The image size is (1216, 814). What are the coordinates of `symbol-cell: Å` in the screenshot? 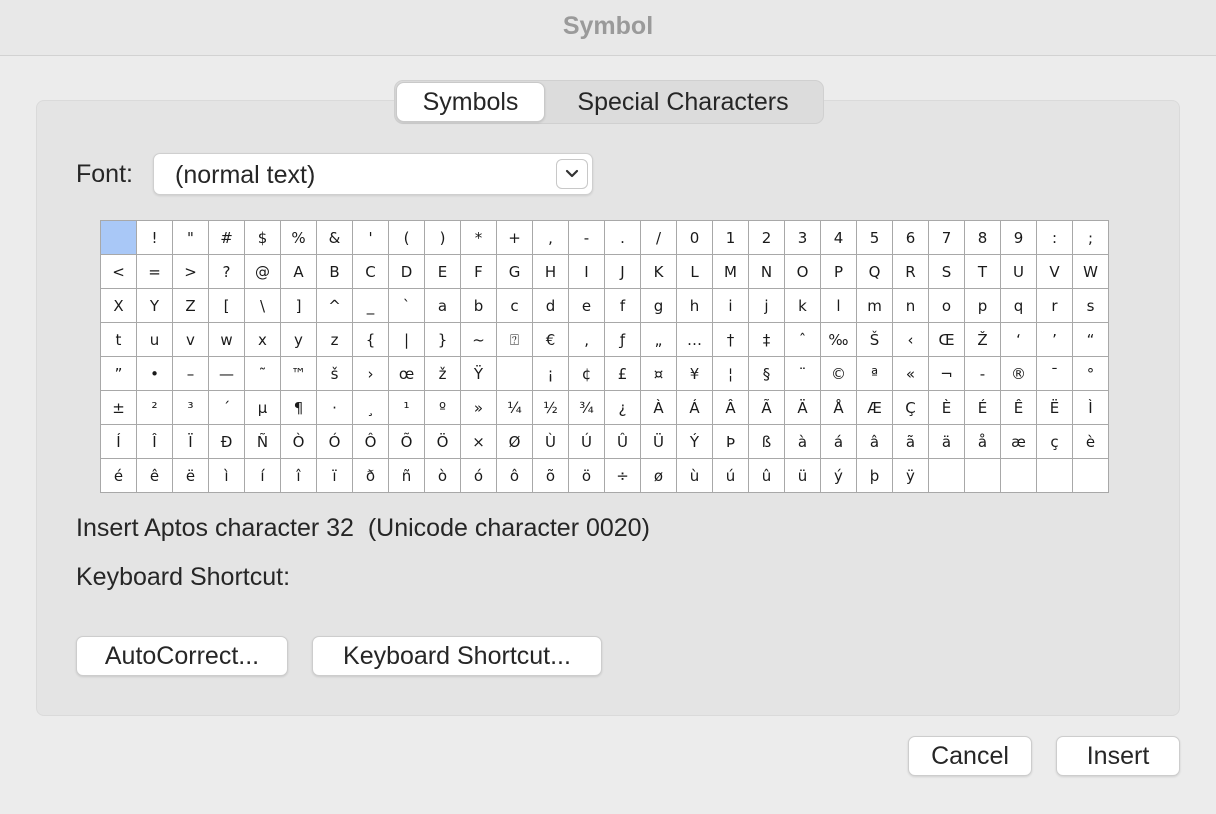 It's located at (839, 408).